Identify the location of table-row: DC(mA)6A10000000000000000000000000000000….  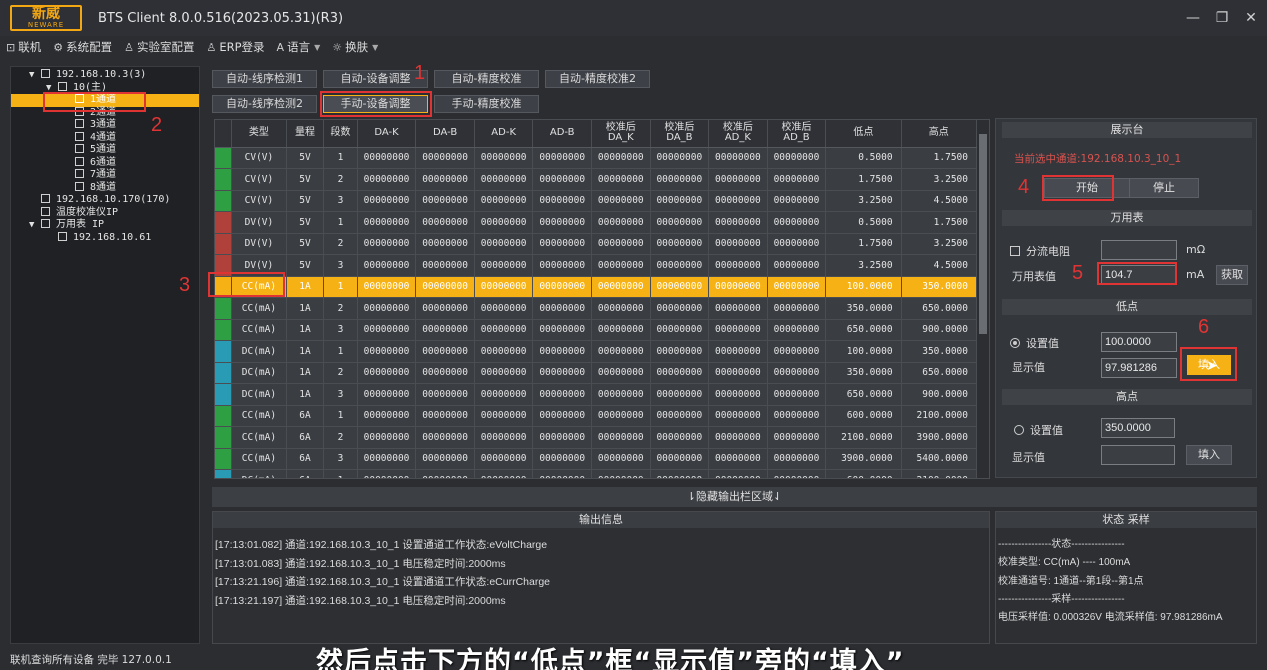
(596, 473).